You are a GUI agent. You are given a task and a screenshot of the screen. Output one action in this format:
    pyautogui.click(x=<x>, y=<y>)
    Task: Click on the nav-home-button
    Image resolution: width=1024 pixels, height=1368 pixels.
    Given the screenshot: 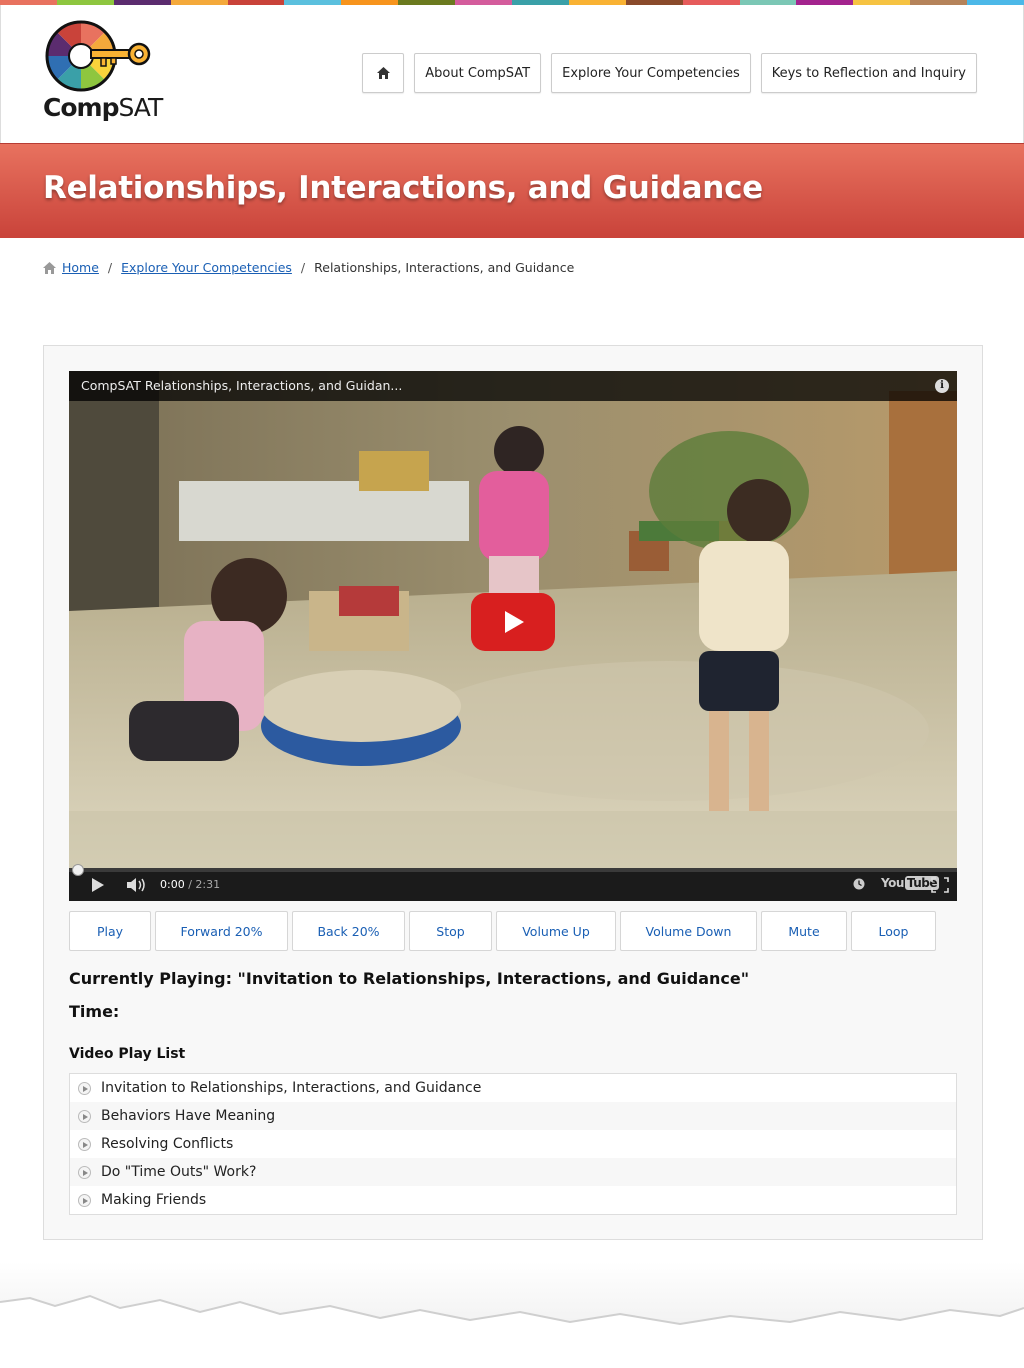 What is the action you would take?
    pyautogui.click(x=383, y=73)
    